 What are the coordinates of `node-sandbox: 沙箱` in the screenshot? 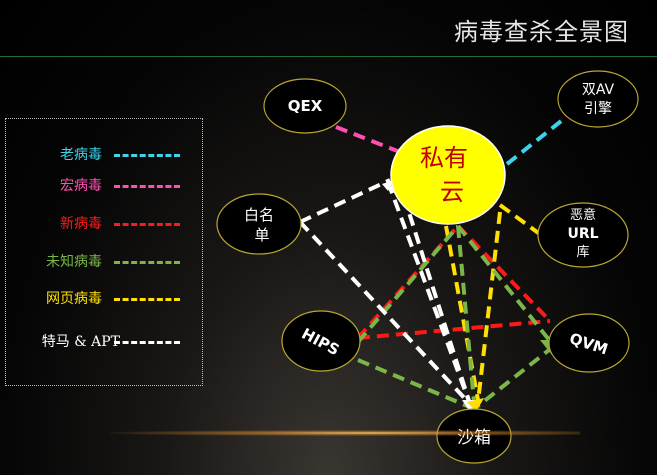 It's located at (474, 436).